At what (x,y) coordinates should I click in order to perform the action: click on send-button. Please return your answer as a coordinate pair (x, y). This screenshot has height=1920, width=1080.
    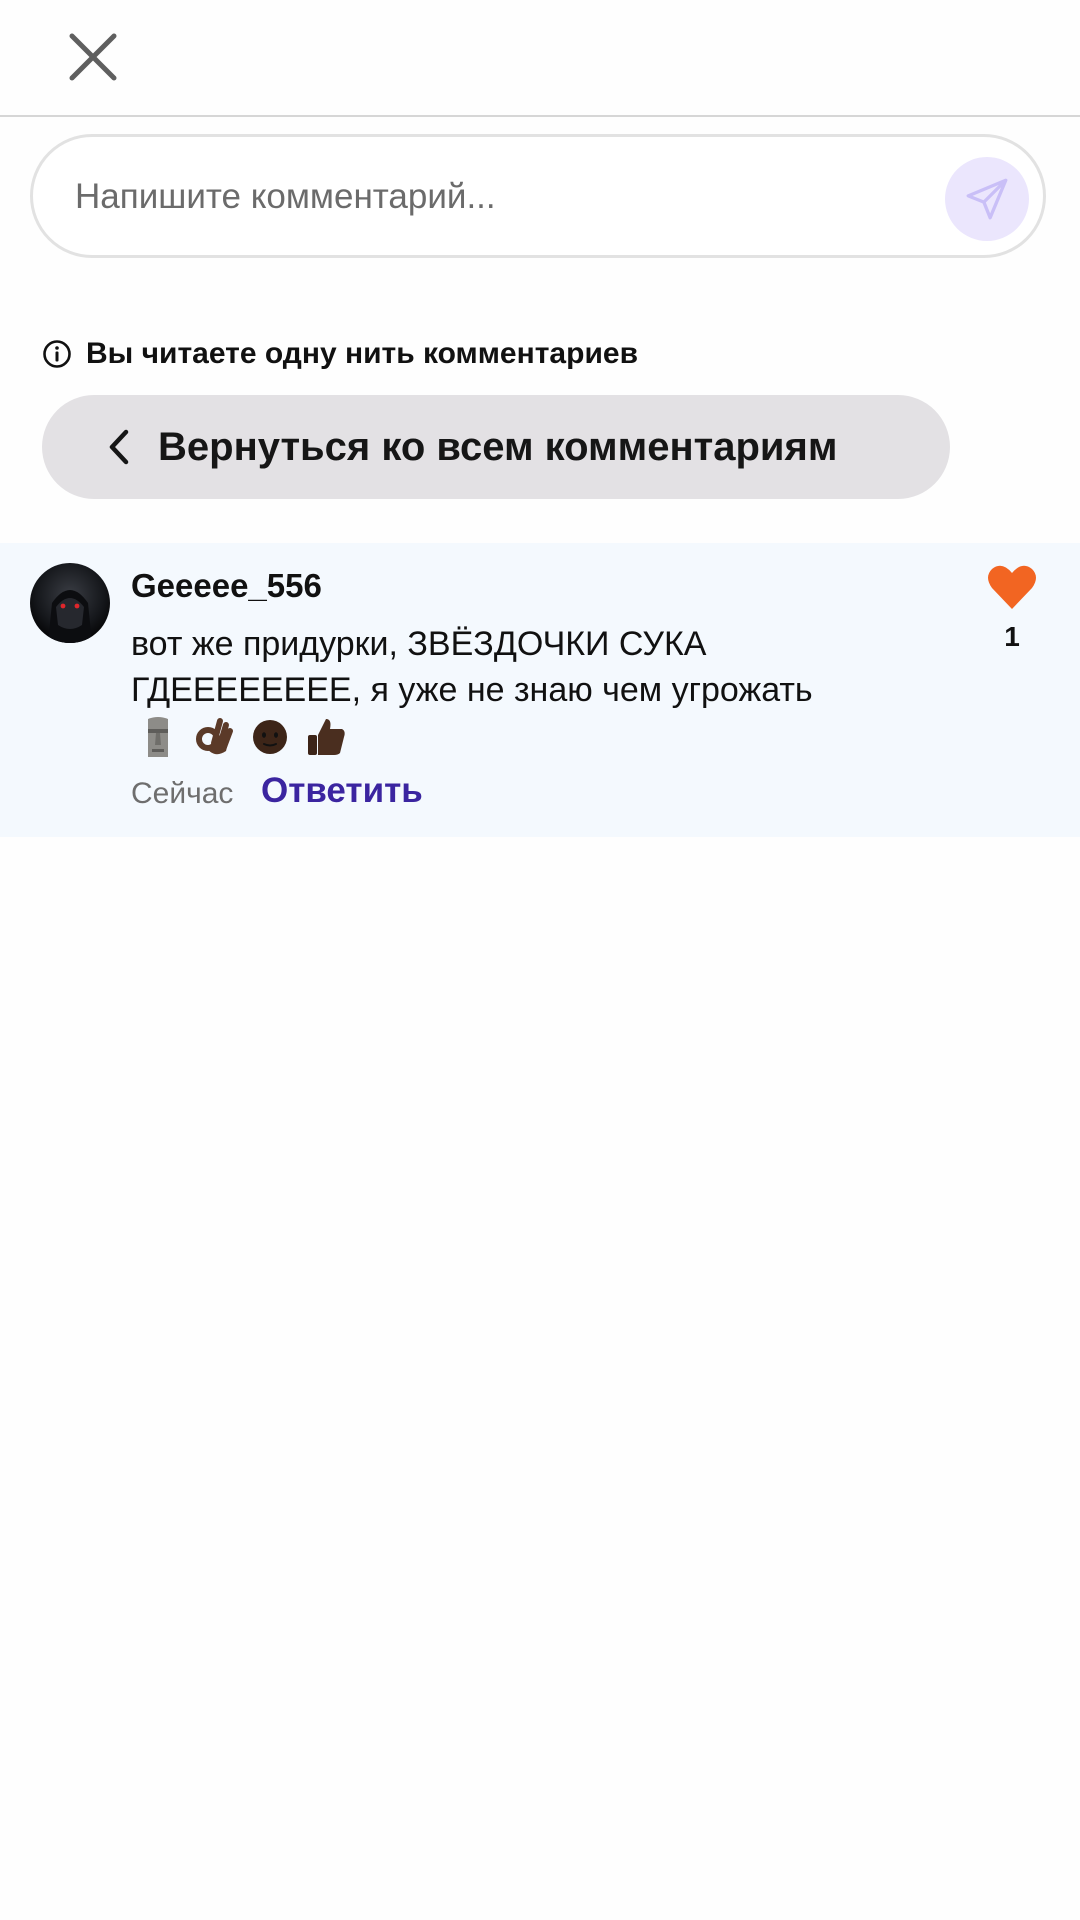
    Looking at the image, I should click on (987, 199).